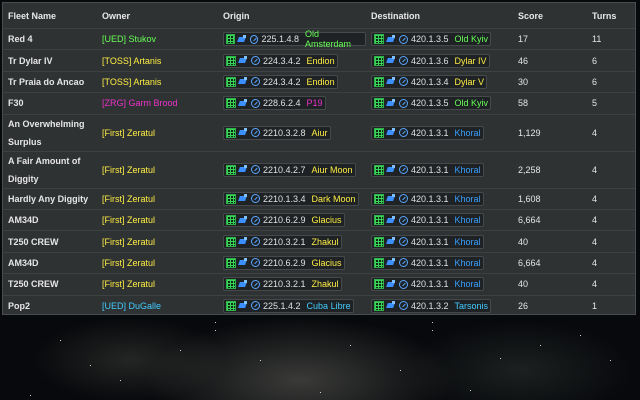 This screenshot has width=640, height=400. I want to click on dest-coordinates: 420.1.3.4, so click(430, 82).